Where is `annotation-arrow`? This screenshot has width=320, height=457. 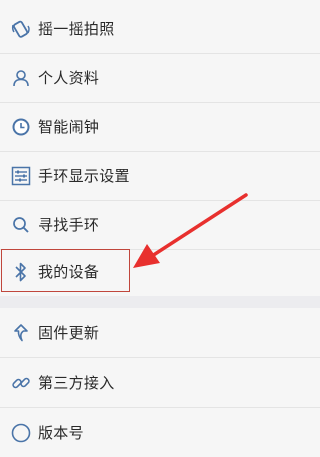
annotation-arrow is located at coordinates (190, 230).